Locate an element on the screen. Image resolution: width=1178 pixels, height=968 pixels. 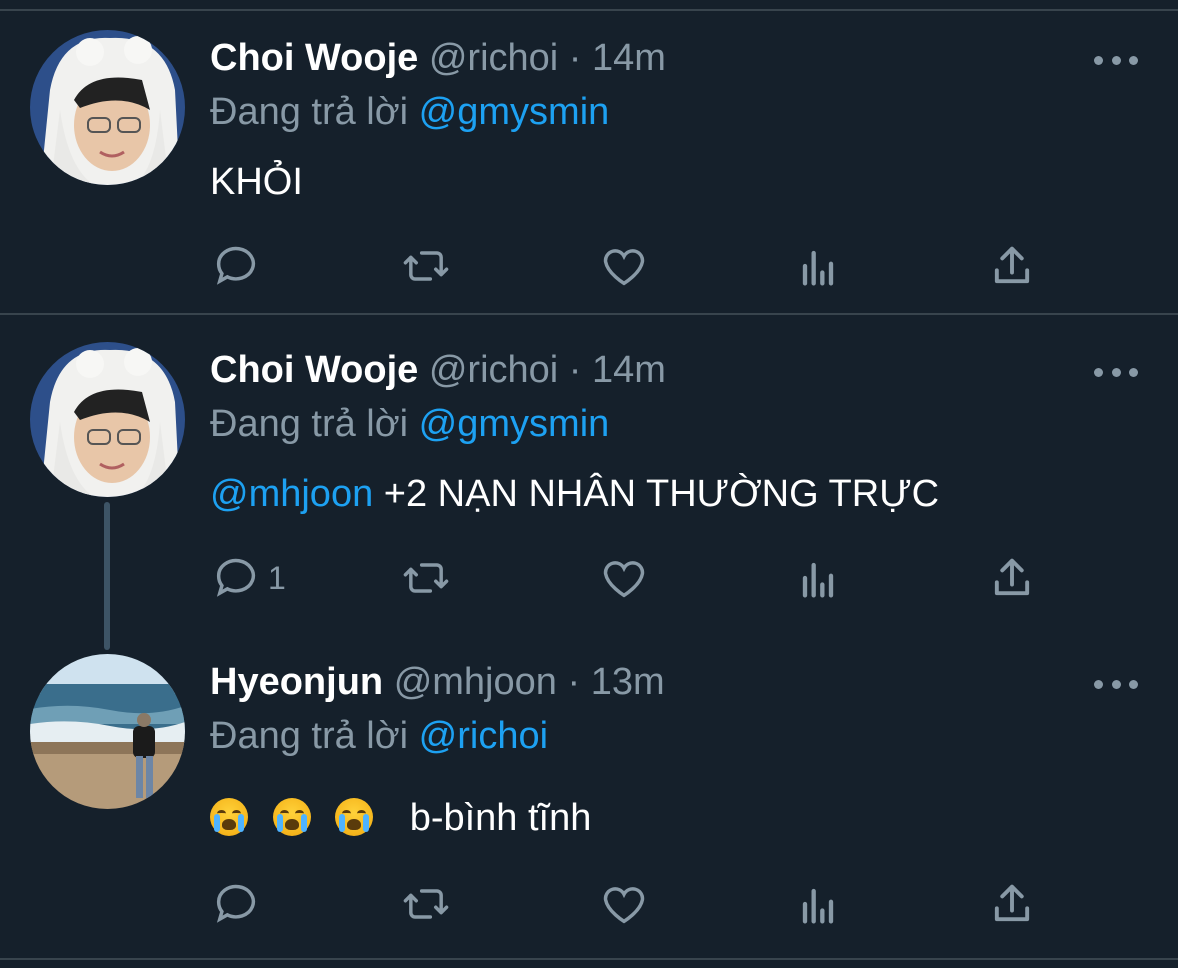
tweet-text-body: KHỎI is located at coordinates (256, 182).